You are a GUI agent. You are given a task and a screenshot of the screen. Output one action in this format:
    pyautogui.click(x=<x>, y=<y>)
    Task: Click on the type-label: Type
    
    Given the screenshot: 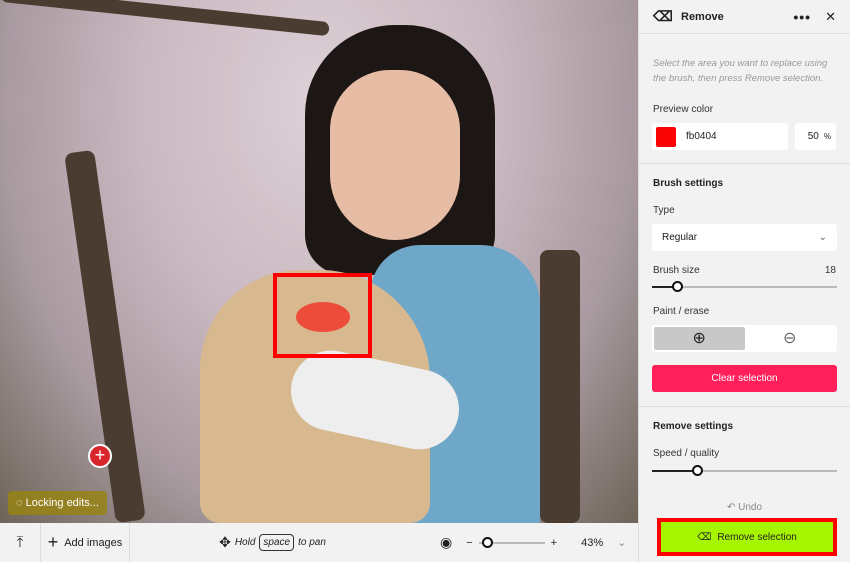 What is the action you would take?
    pyautogui.click(x=664, y=210)
    